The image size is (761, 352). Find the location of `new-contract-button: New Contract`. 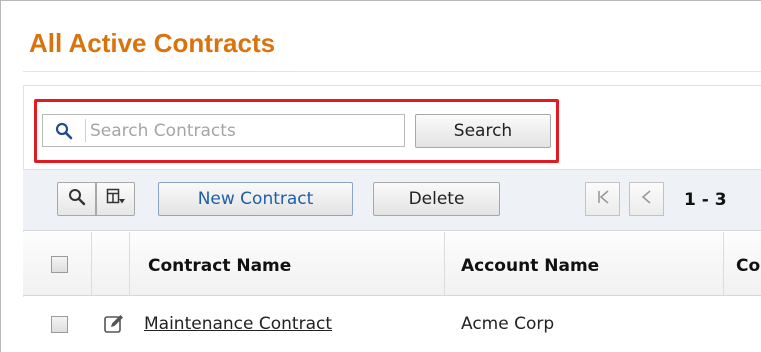

new-contract-button: New Contract is located at coordinates (255, 199).